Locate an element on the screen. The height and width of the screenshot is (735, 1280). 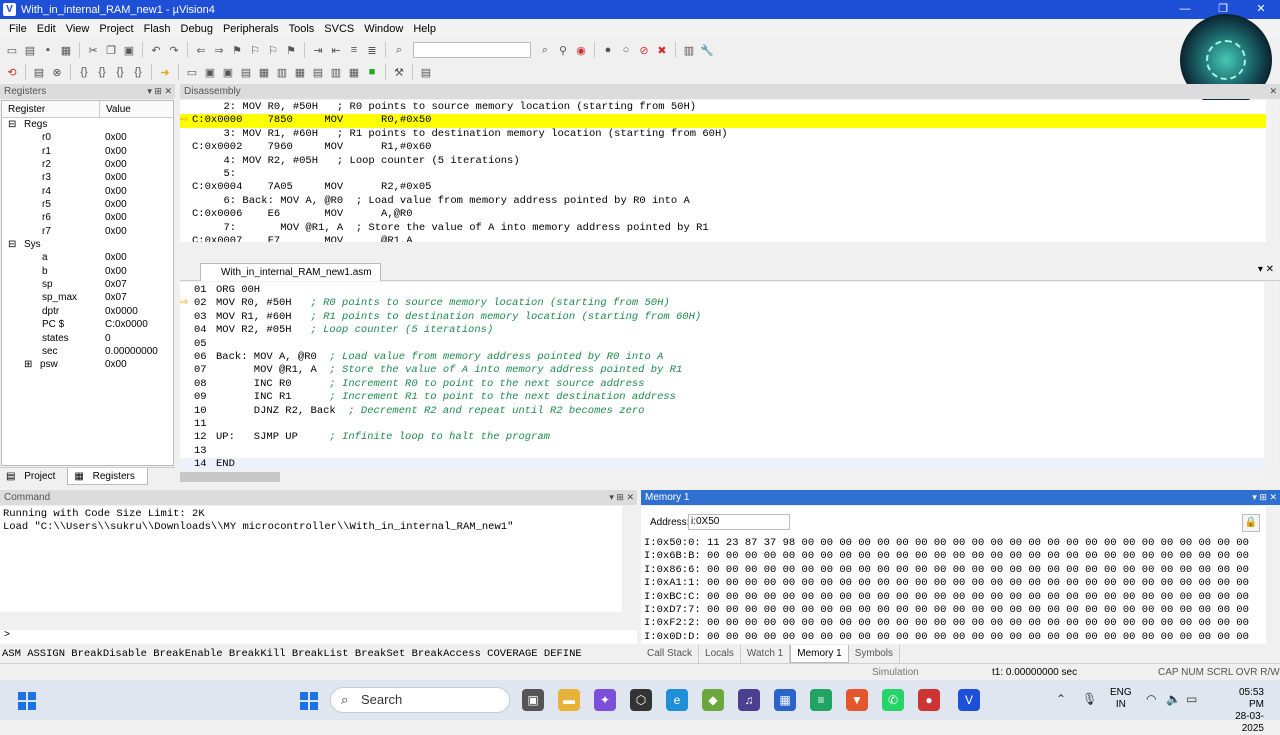
source-line: 11 is located at coordinates (722, 424).